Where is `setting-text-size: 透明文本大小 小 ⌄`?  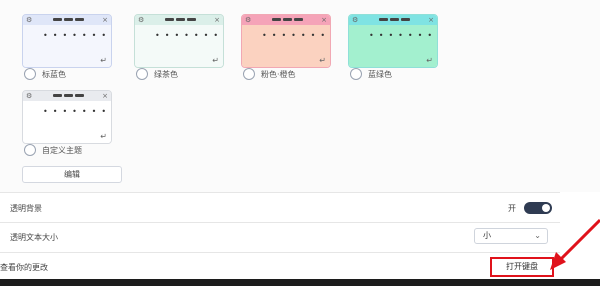 setting-text-size: 透明文本大小 小 ⌄ is located at coordinates (280, 237).